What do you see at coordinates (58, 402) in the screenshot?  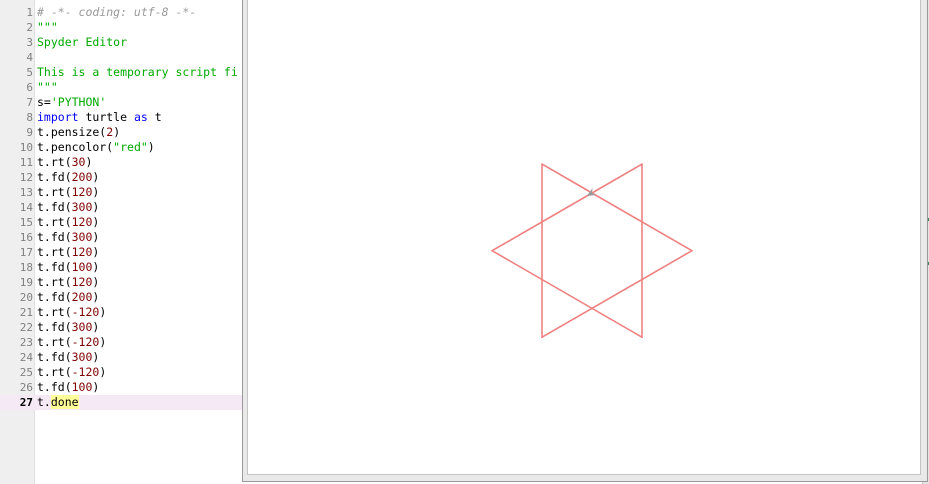 I see `code-text: t.done` at bounding box center [58, 402].